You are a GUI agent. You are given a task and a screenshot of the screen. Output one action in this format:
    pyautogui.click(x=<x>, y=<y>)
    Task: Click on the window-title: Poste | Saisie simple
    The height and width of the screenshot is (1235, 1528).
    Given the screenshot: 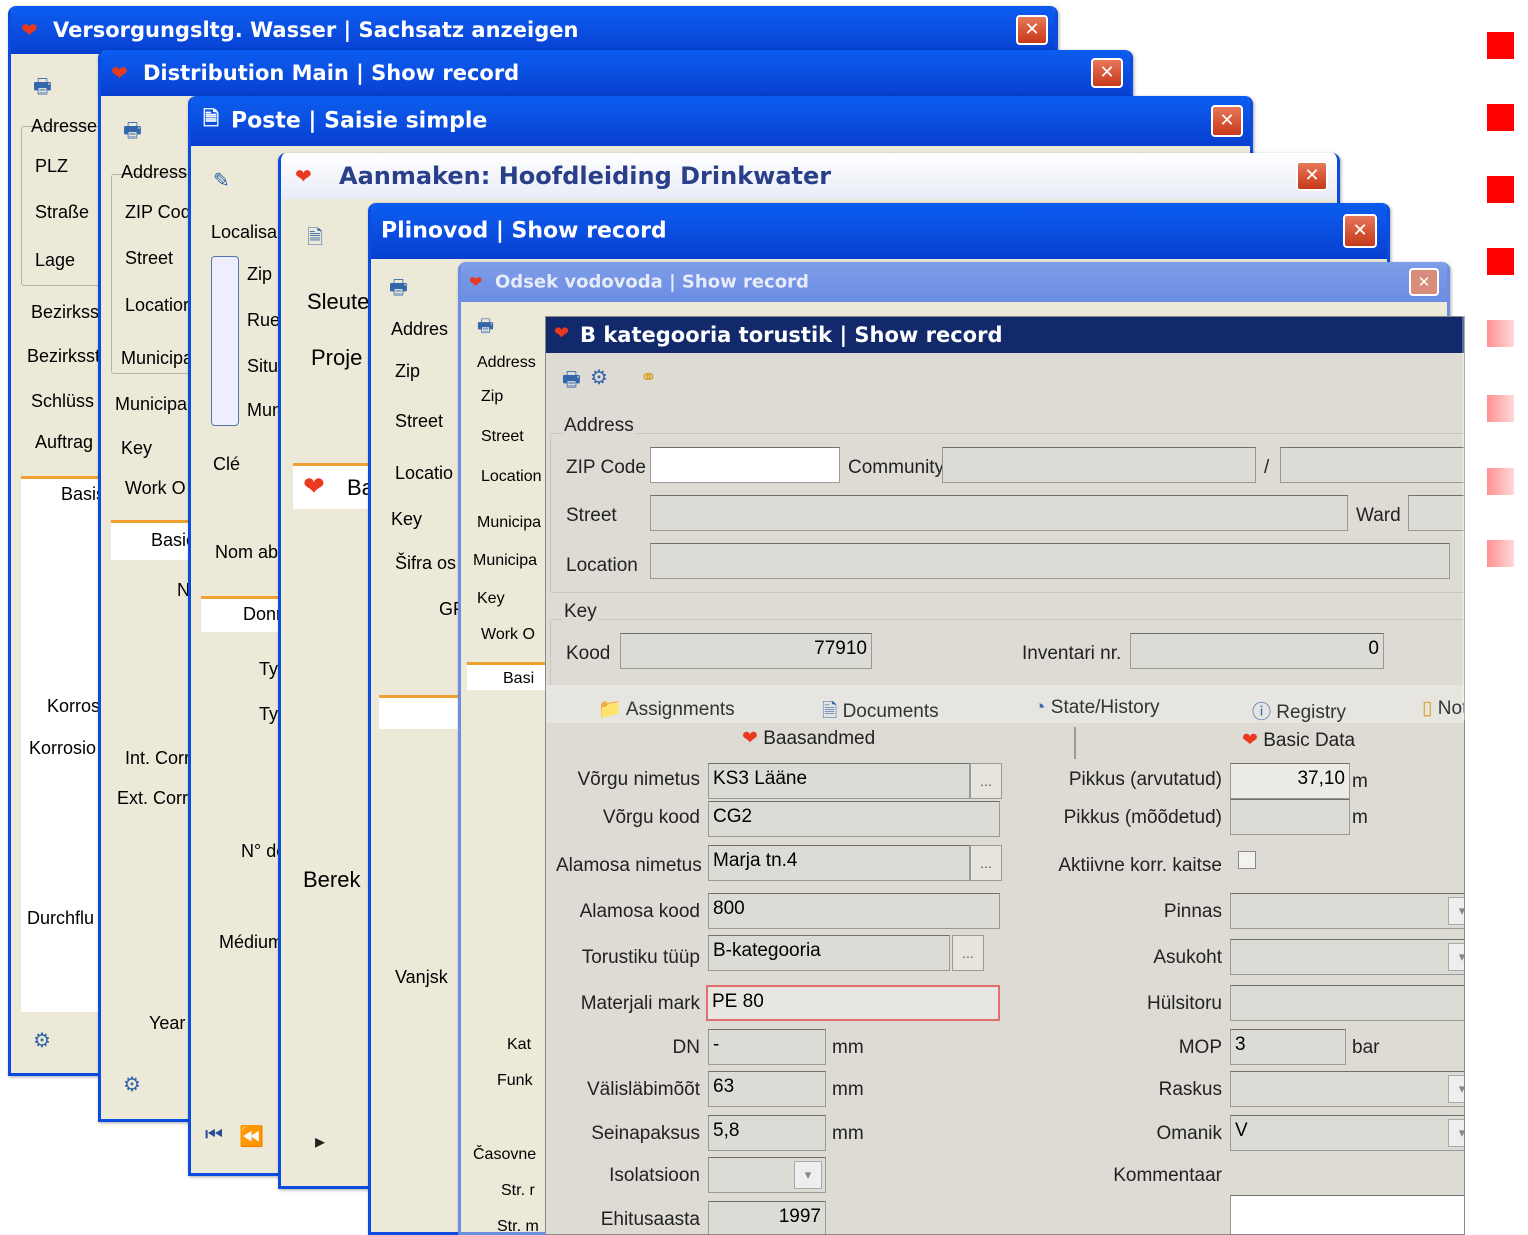 What is the action you would take?
    pyautogui.click(x=359, y=121)
    